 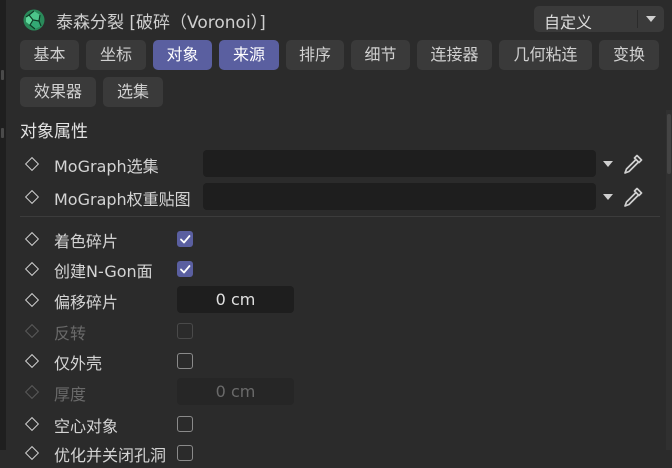 I want to click on voronoi-fracture-icon, so click(x=34, y=20).